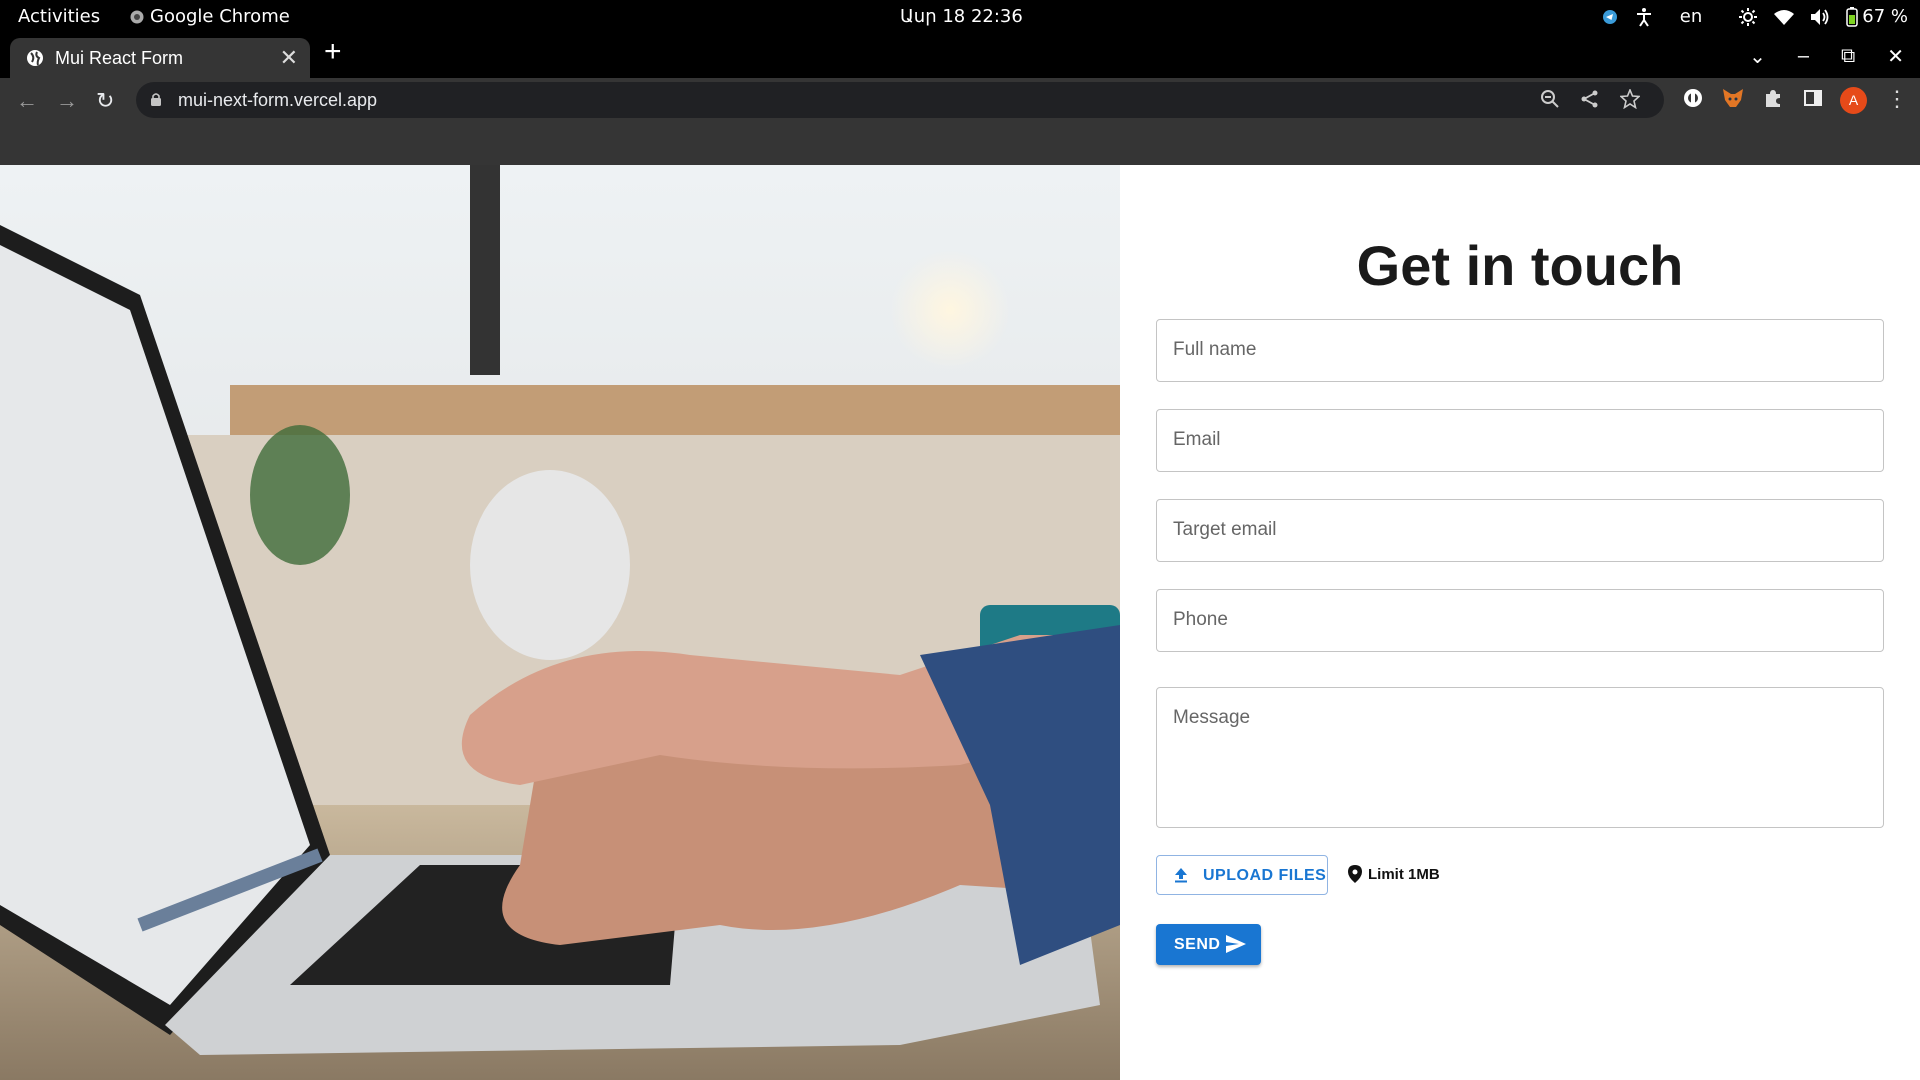 The width and height of the screenshot is (1920, 1080). I want to click on file-size-limit: Limit 1MB, so click(1394, 874).